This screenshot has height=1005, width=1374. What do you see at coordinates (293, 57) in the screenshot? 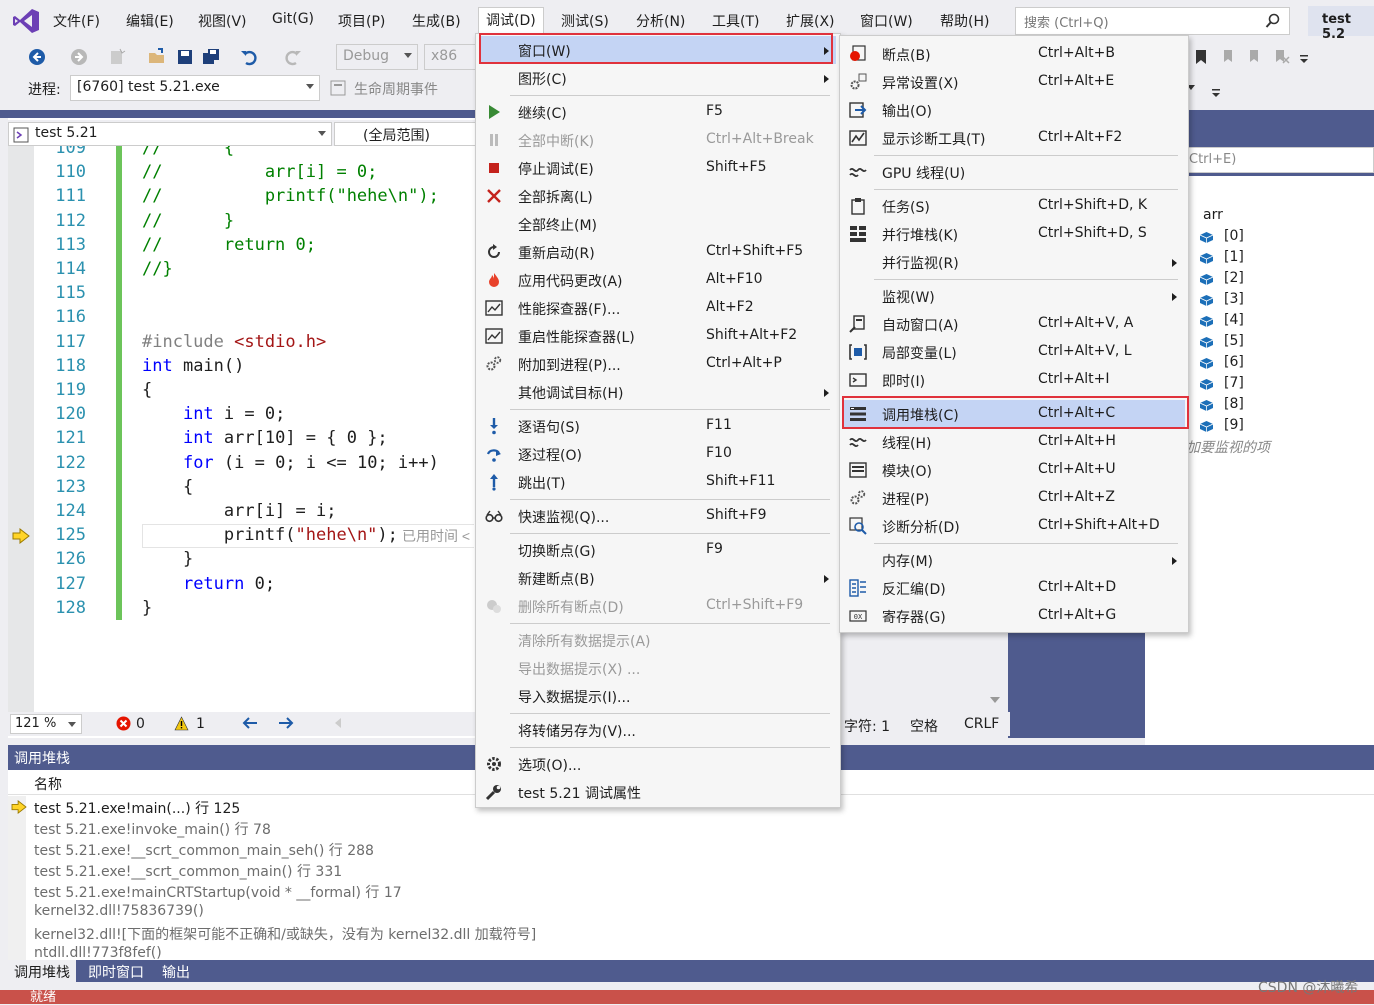
I see `redo-icon` at bounding box center [293, 57].